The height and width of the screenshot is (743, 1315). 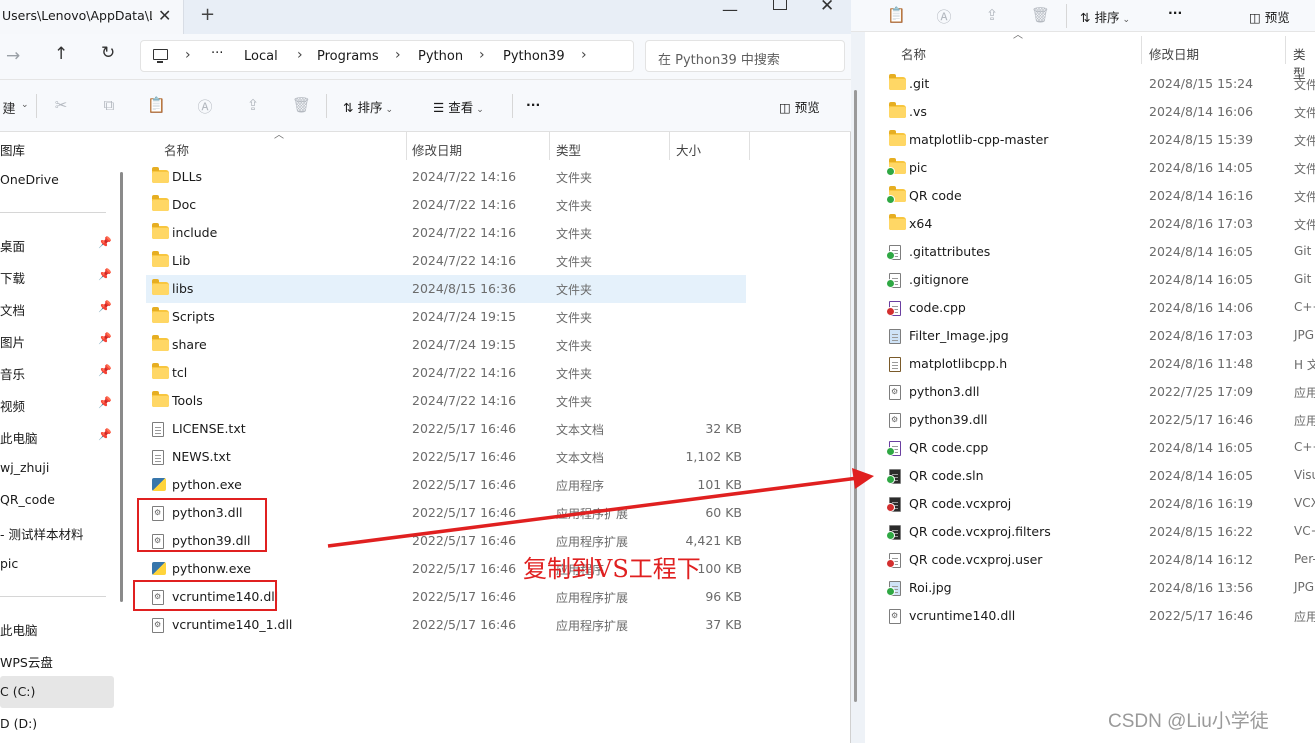 What do you see at coordinates (1100, 364) in the screenshot?
I see `file-row: matplotlibcpp.h 2024/8/16 11:48 H 文` at bounding box center [1100, 364].